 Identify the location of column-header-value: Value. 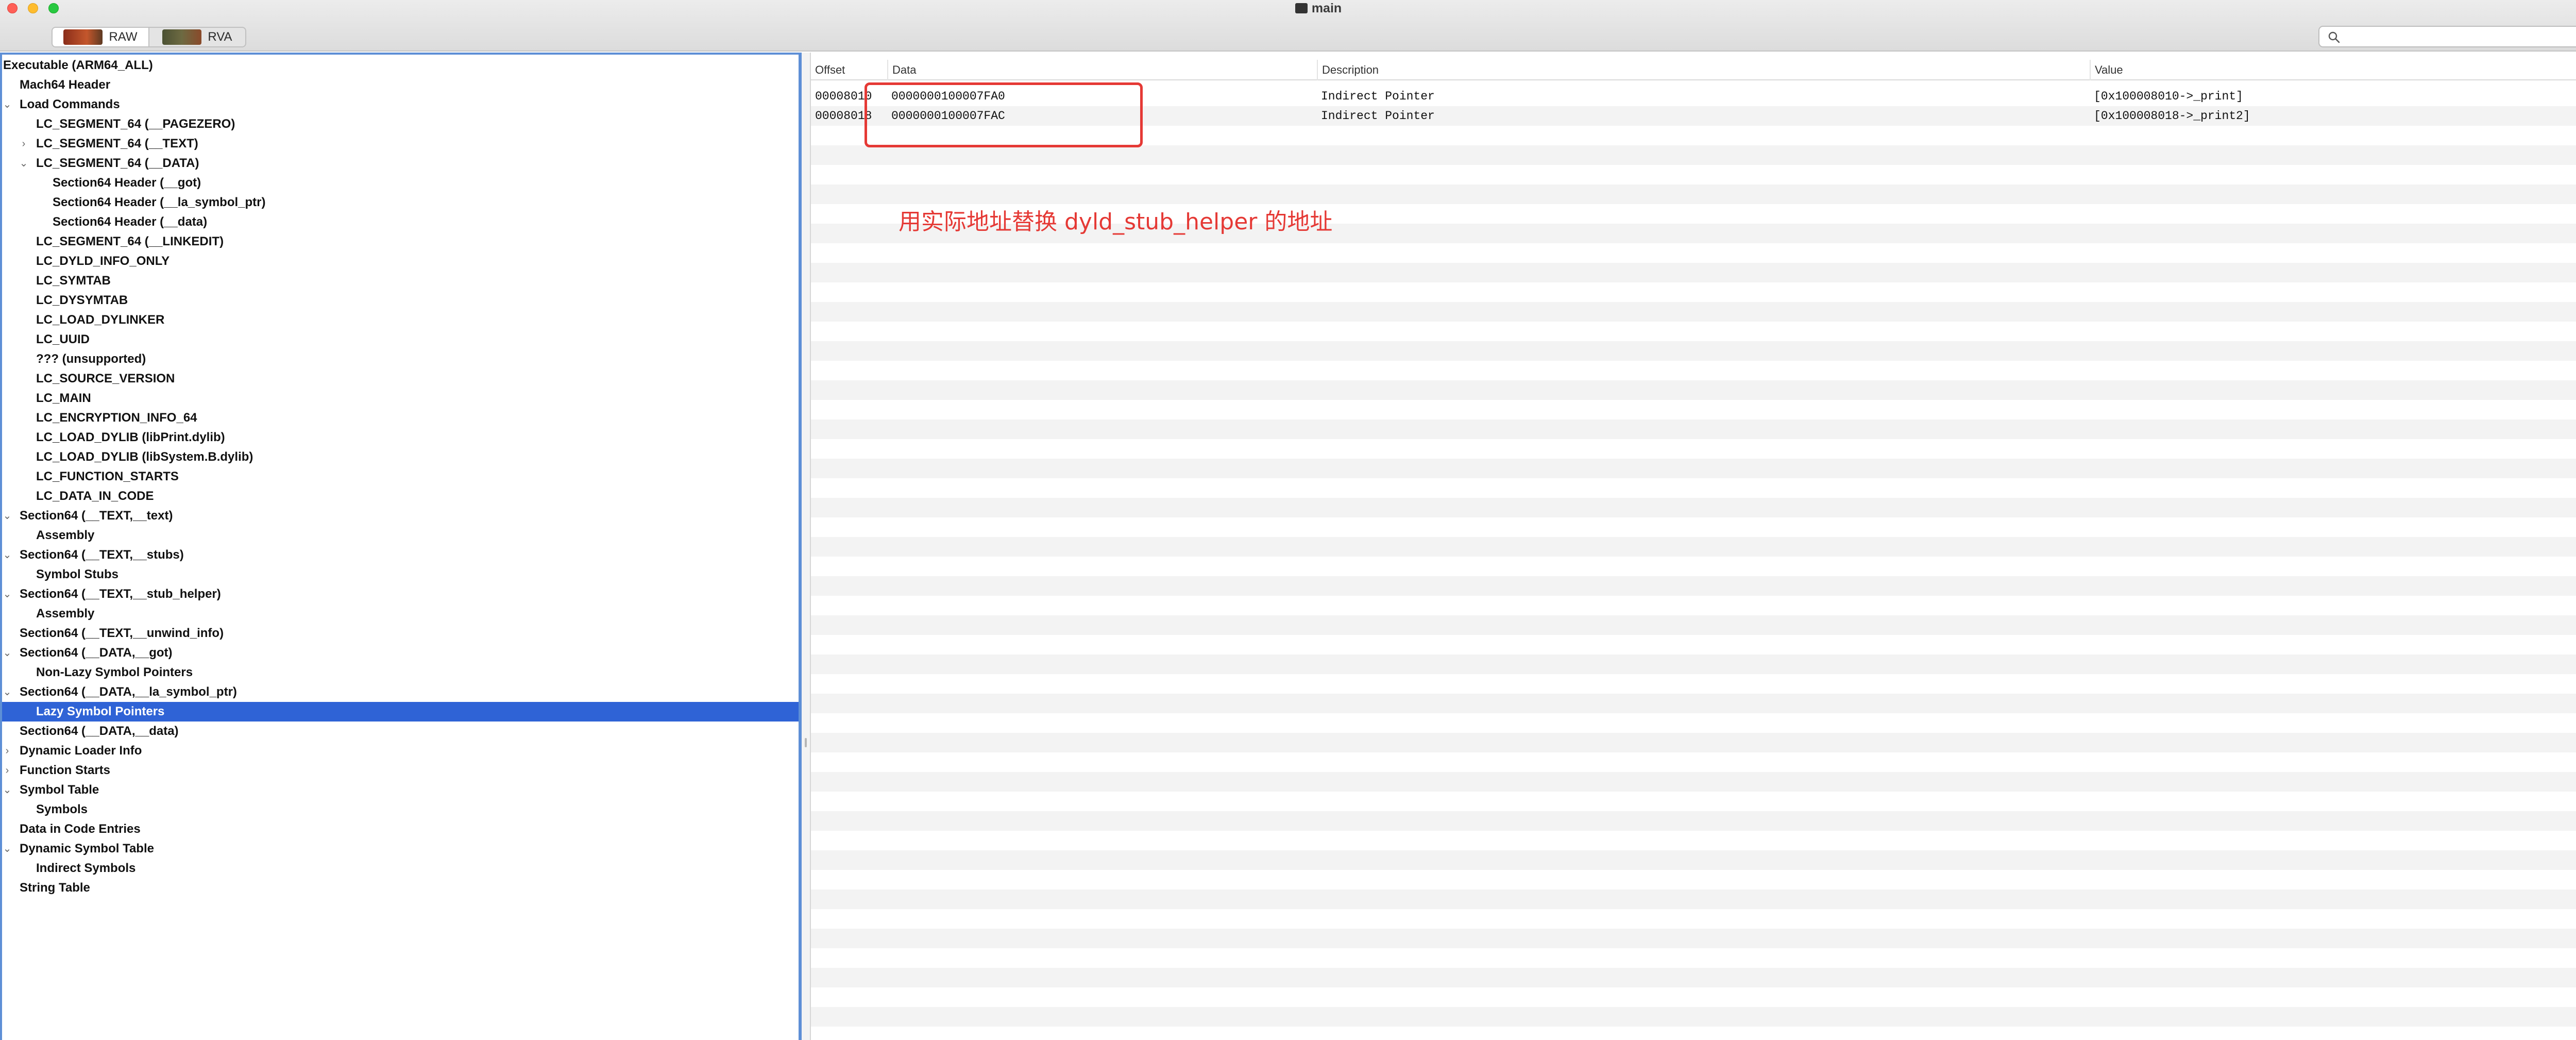
(2333, 70).